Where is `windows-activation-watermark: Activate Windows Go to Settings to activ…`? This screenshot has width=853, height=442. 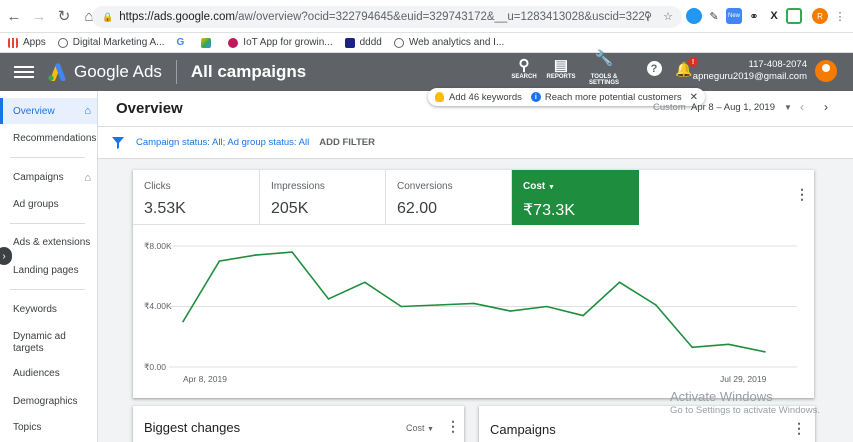 windows-activation-watermark: Activate Windows Go to Settings to activ… is located at coordinates (745, 403).